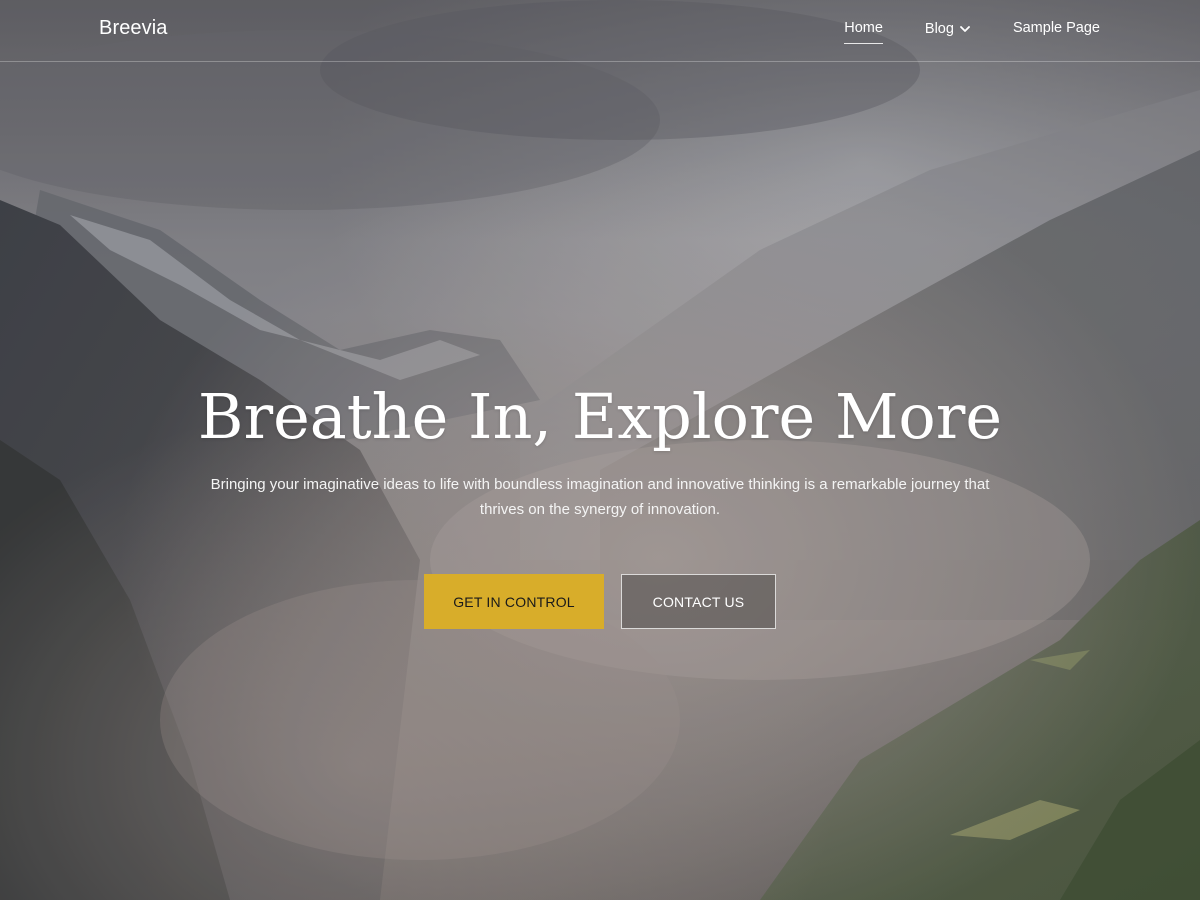 The image size is (1200, 900). Describe the element at coordinates (972, 32) in the screenshot. I see `main-navigation: Home Blog Sample Page` at that location.